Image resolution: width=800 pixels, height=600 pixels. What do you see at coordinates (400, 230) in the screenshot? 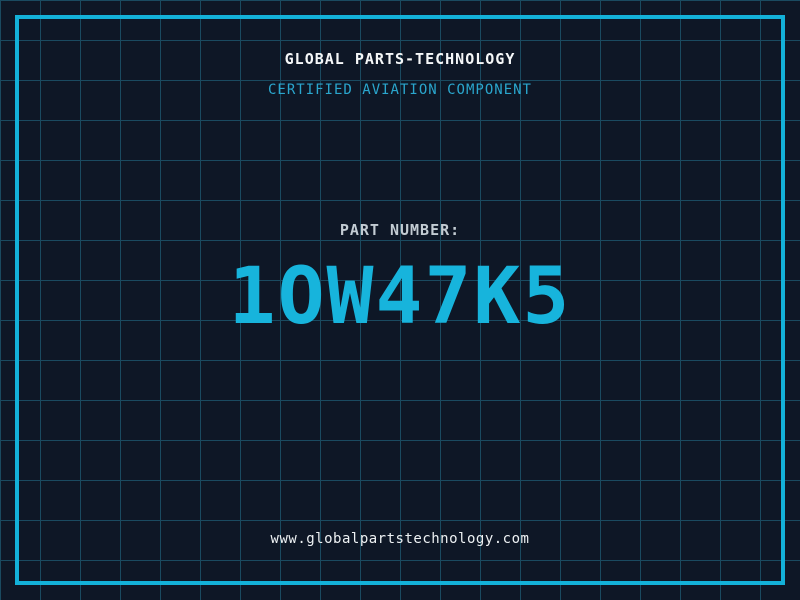
I see `part-number-label: PART NUMBER:` at bounding box center [400, 230].